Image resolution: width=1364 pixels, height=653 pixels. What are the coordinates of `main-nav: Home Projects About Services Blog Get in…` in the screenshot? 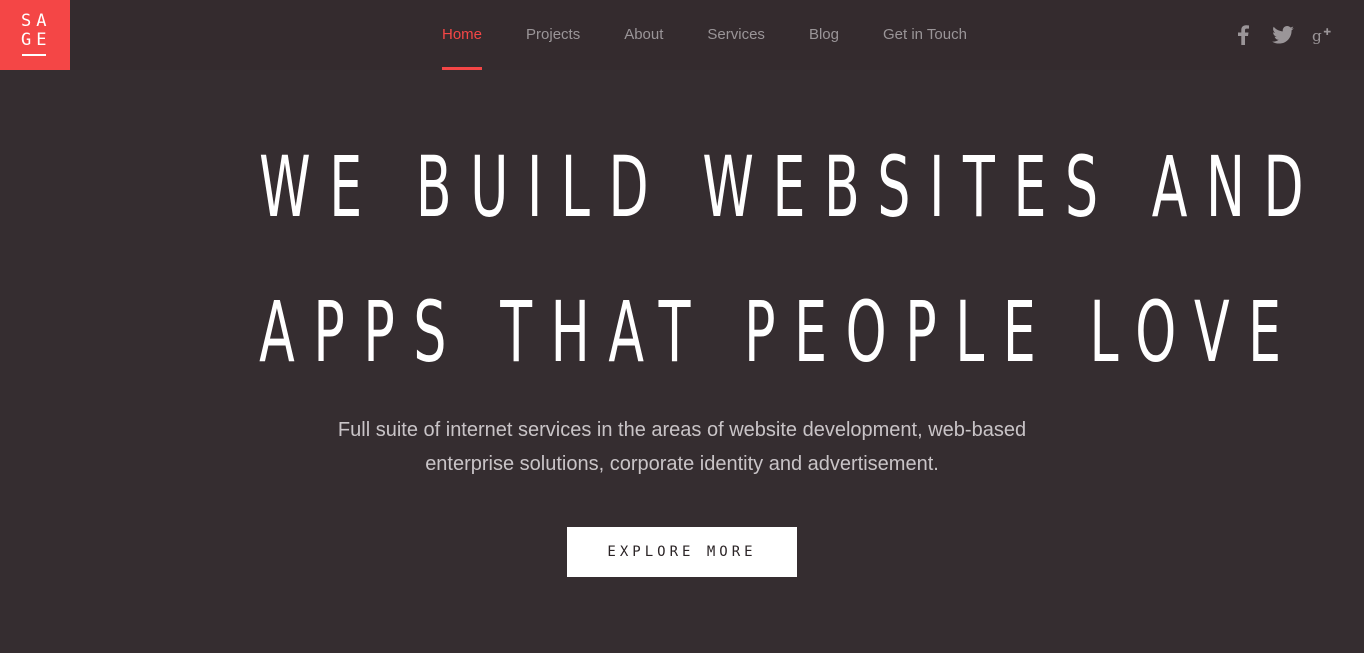 It's located at (704, 35).